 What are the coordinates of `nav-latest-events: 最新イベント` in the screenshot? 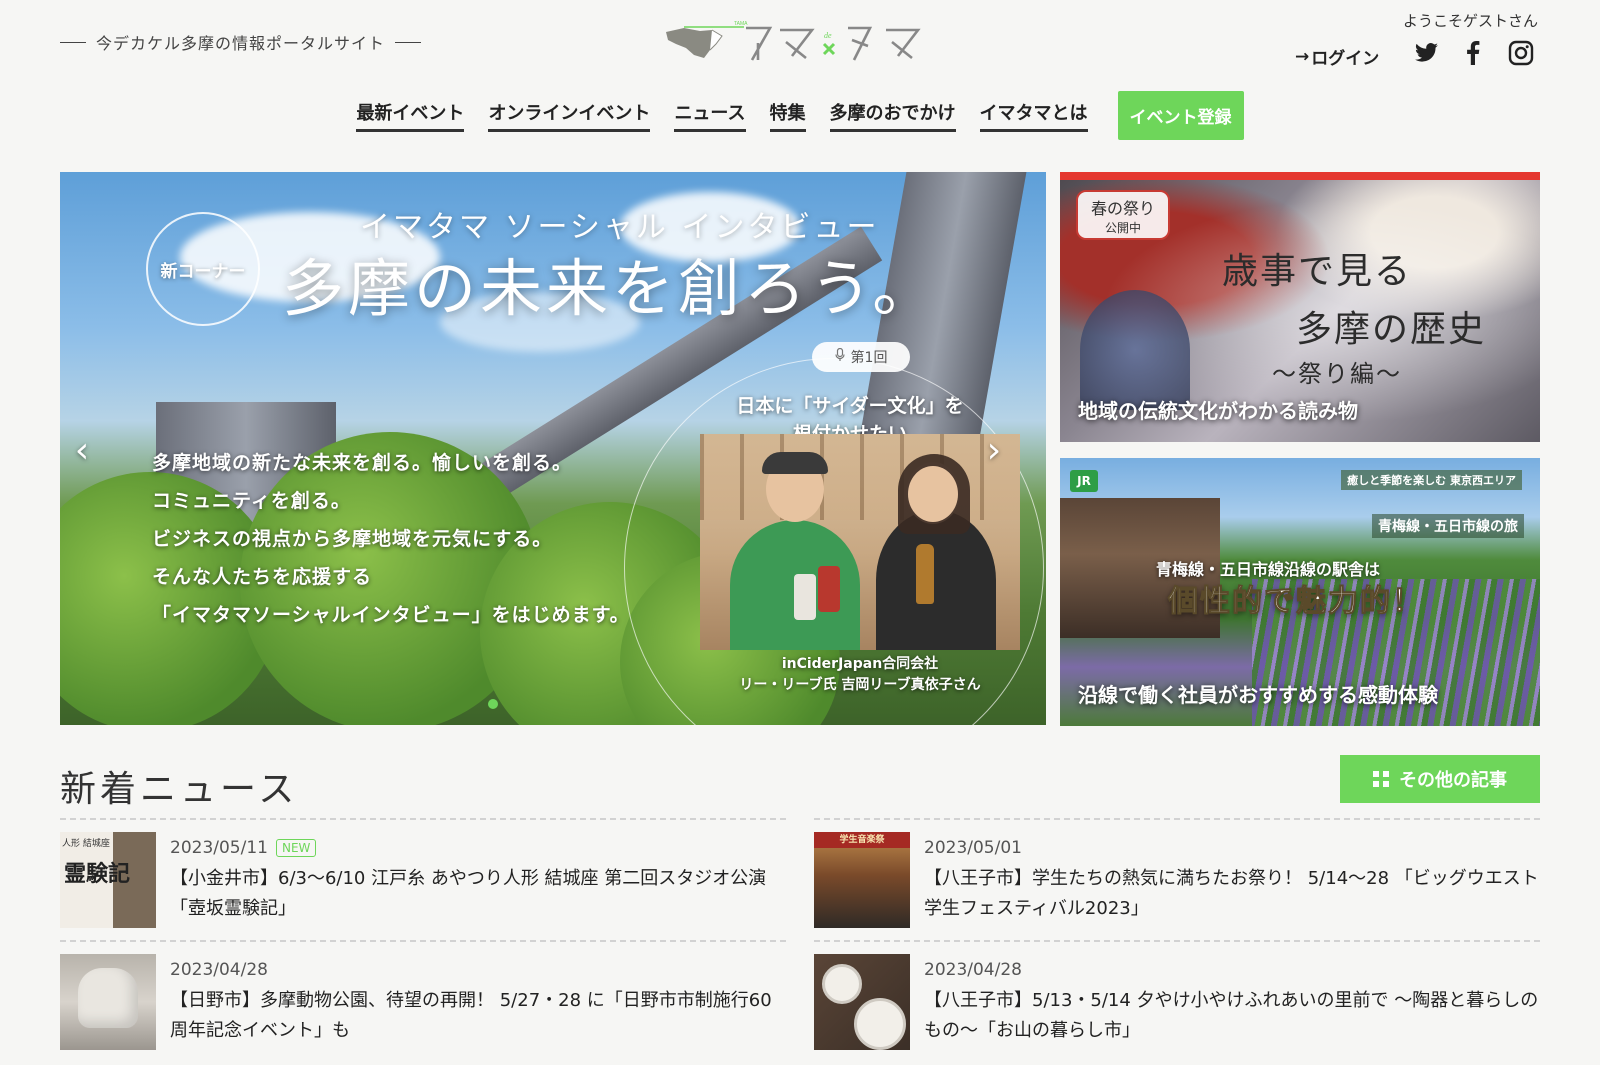 It's located at (410, 115).